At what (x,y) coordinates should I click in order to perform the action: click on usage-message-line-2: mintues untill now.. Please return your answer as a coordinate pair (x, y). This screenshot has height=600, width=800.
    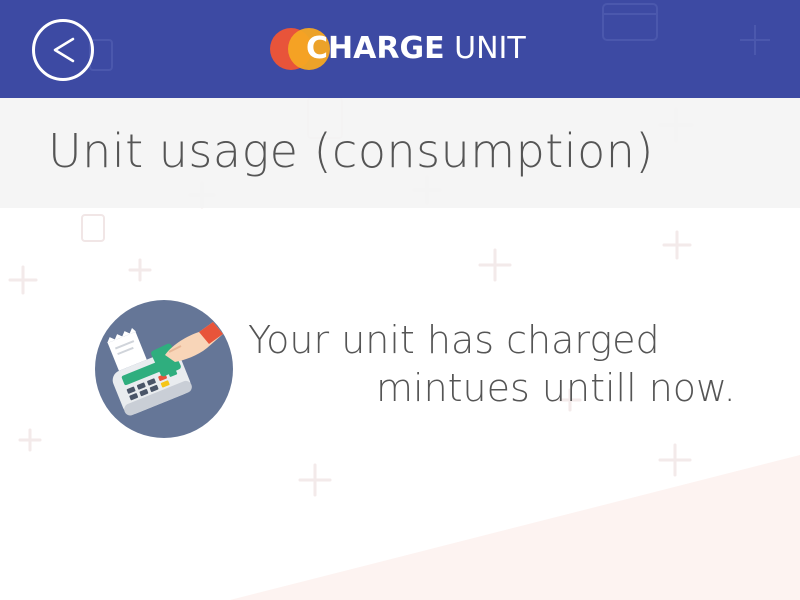
    Looking at the image, I should click on (556, 388).